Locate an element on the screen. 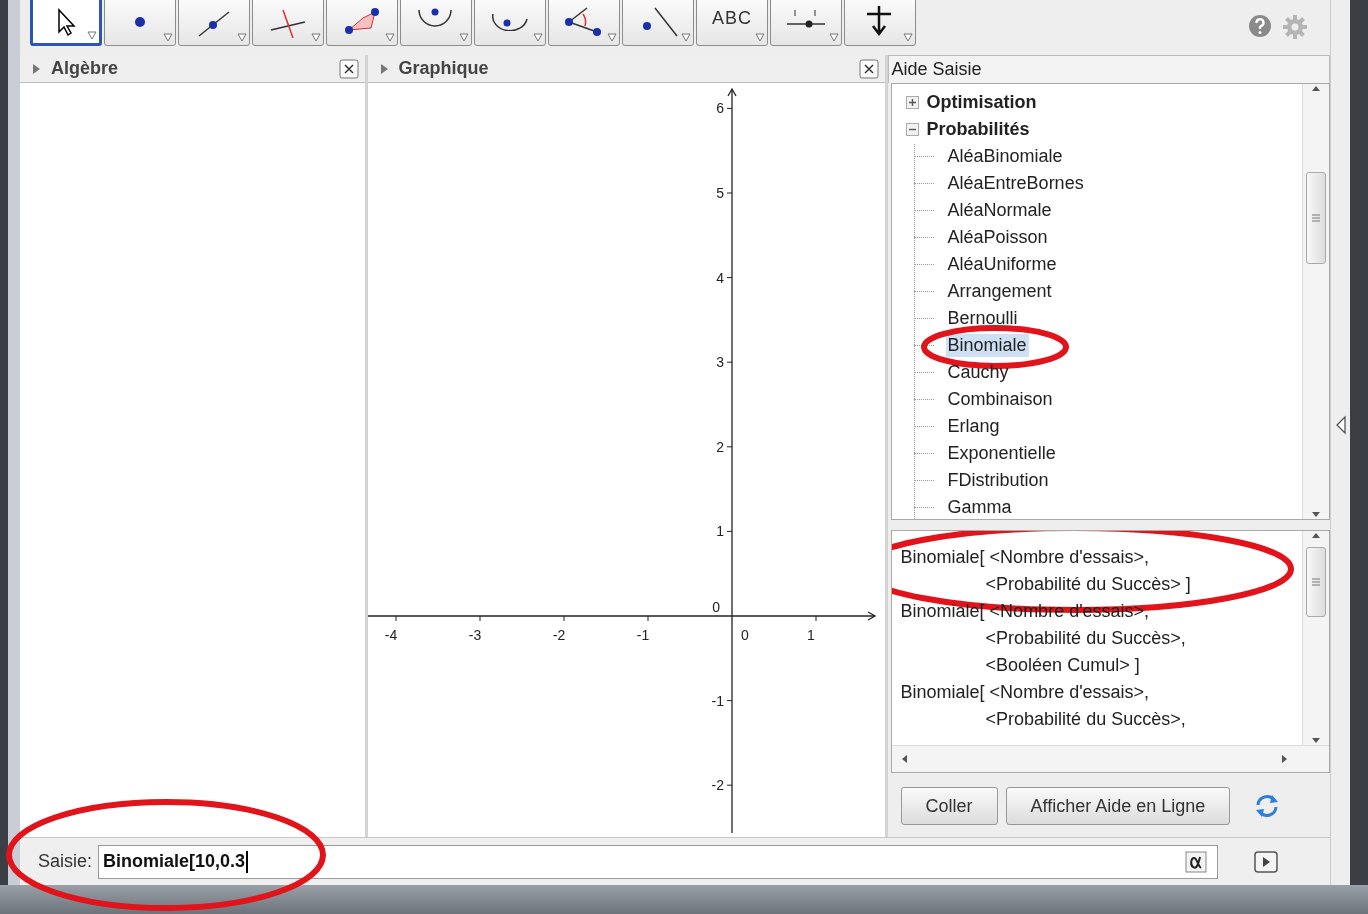 This screenshot has height=914, width=1368. tree-item: AléaPoisson is located at coordinates (997, 237).